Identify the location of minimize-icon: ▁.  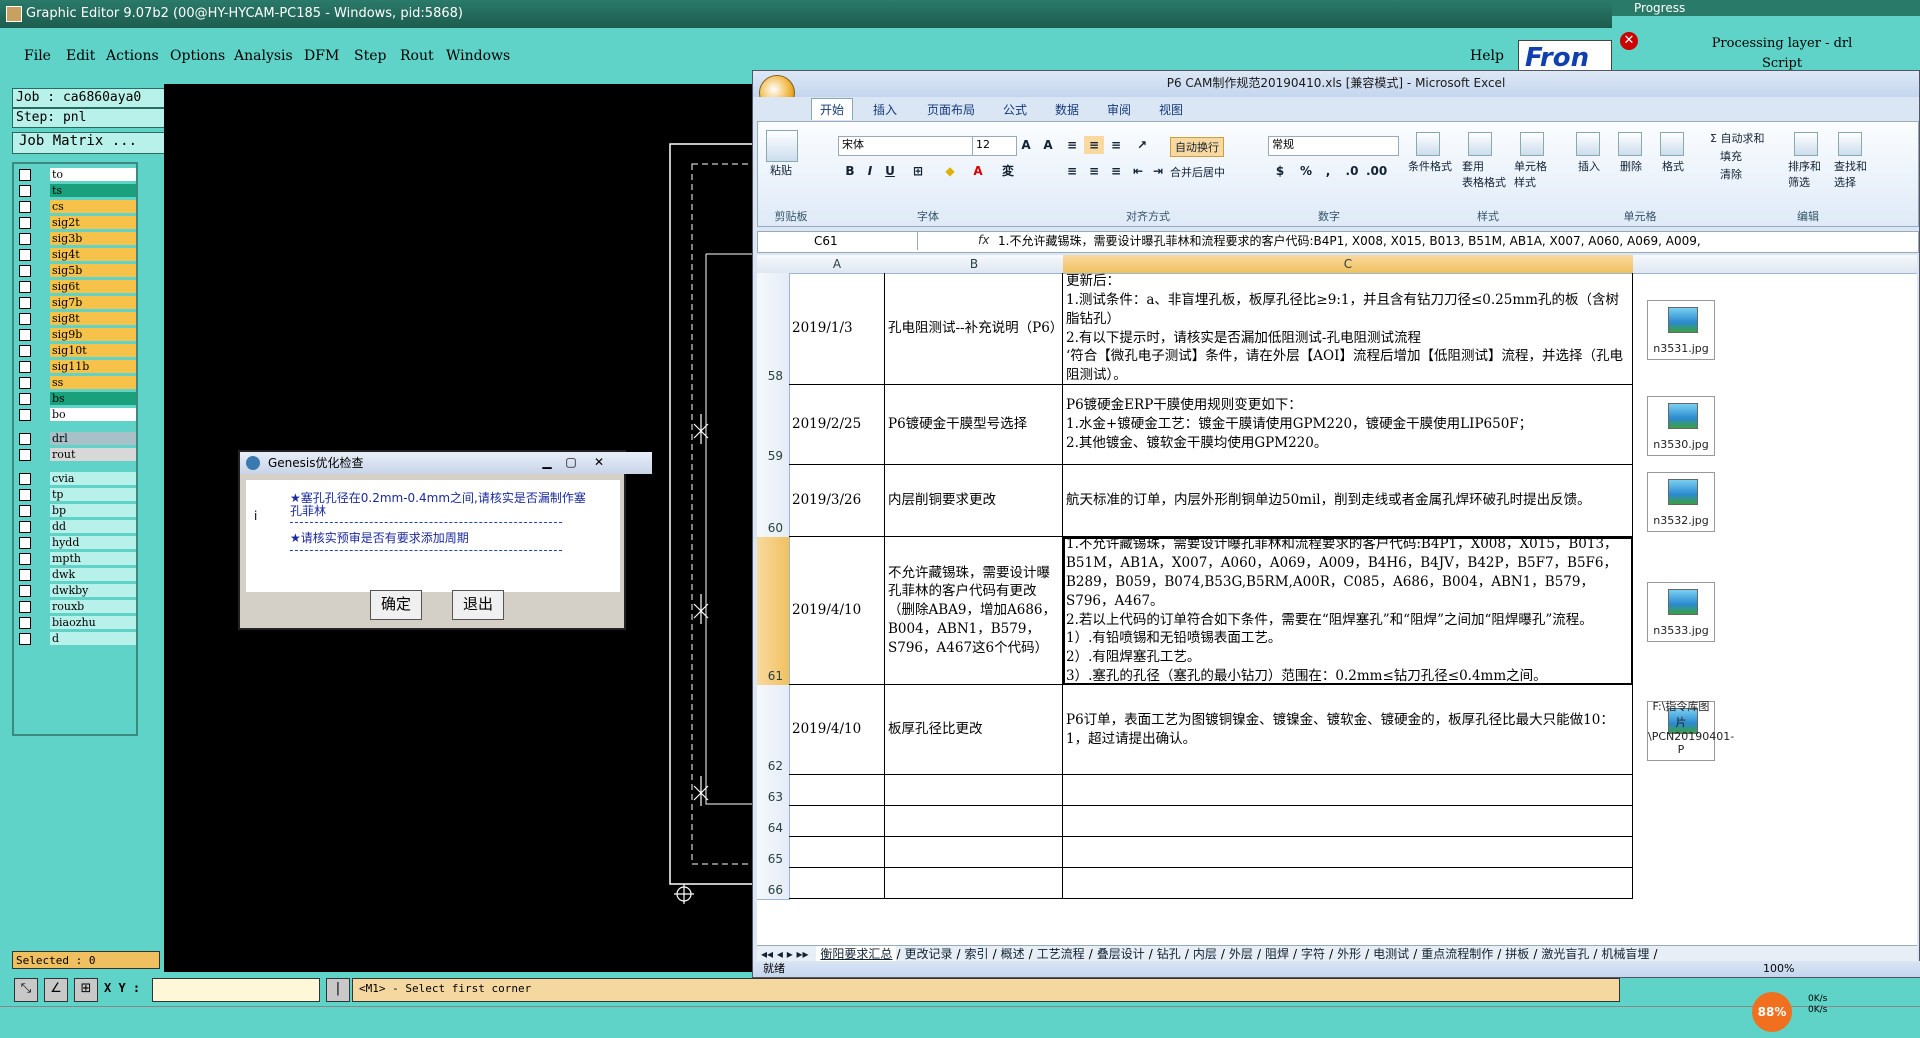
(547, 462).